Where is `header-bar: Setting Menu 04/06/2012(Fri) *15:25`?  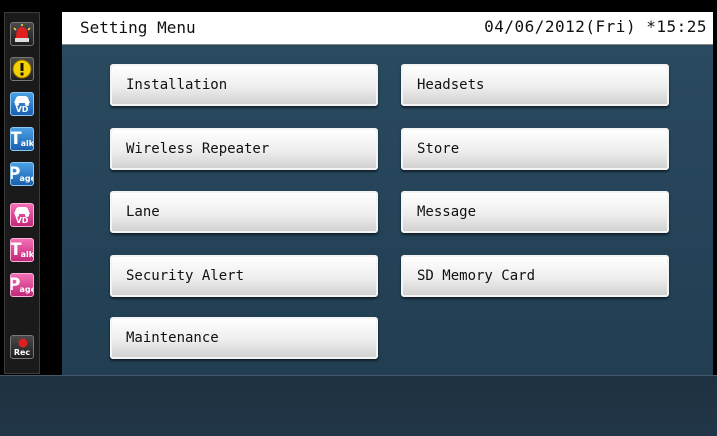 header-bar: Setting Menu 04/06/2012(Fri) *15:25 is located at coordinates (387, 28).